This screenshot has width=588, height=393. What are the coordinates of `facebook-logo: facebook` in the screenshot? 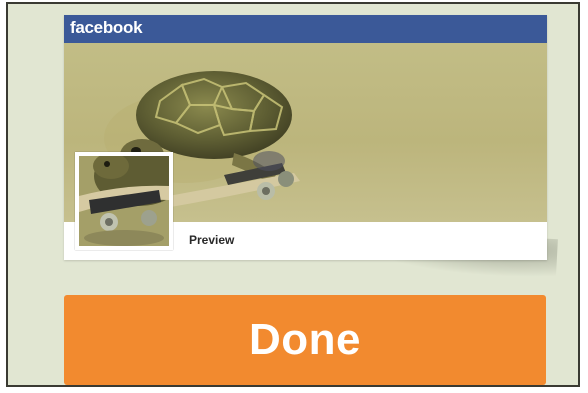 It's located at (106, 27).